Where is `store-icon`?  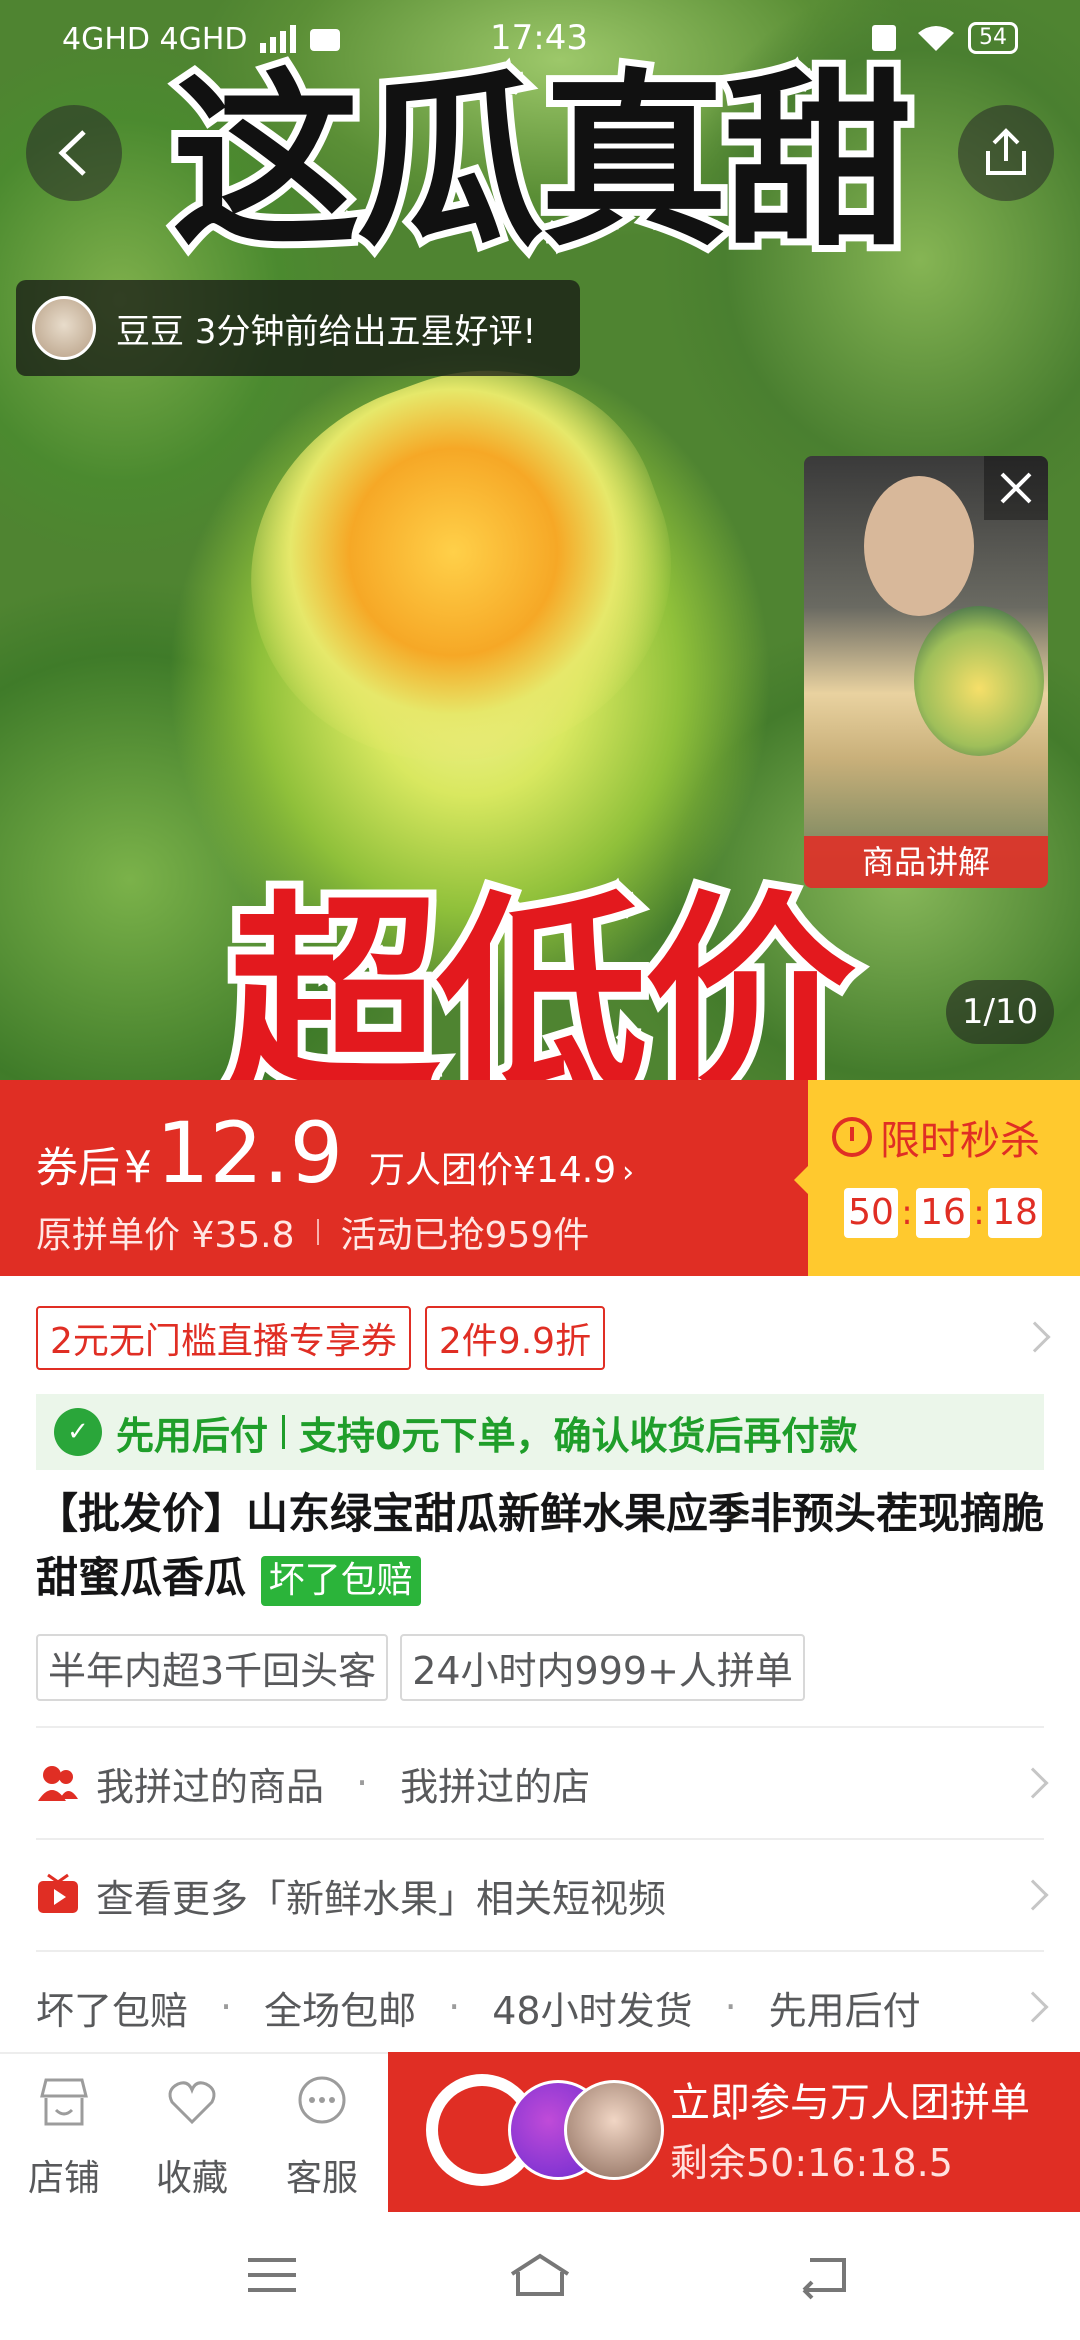
store-icon is located at coordinates (64, 2102).